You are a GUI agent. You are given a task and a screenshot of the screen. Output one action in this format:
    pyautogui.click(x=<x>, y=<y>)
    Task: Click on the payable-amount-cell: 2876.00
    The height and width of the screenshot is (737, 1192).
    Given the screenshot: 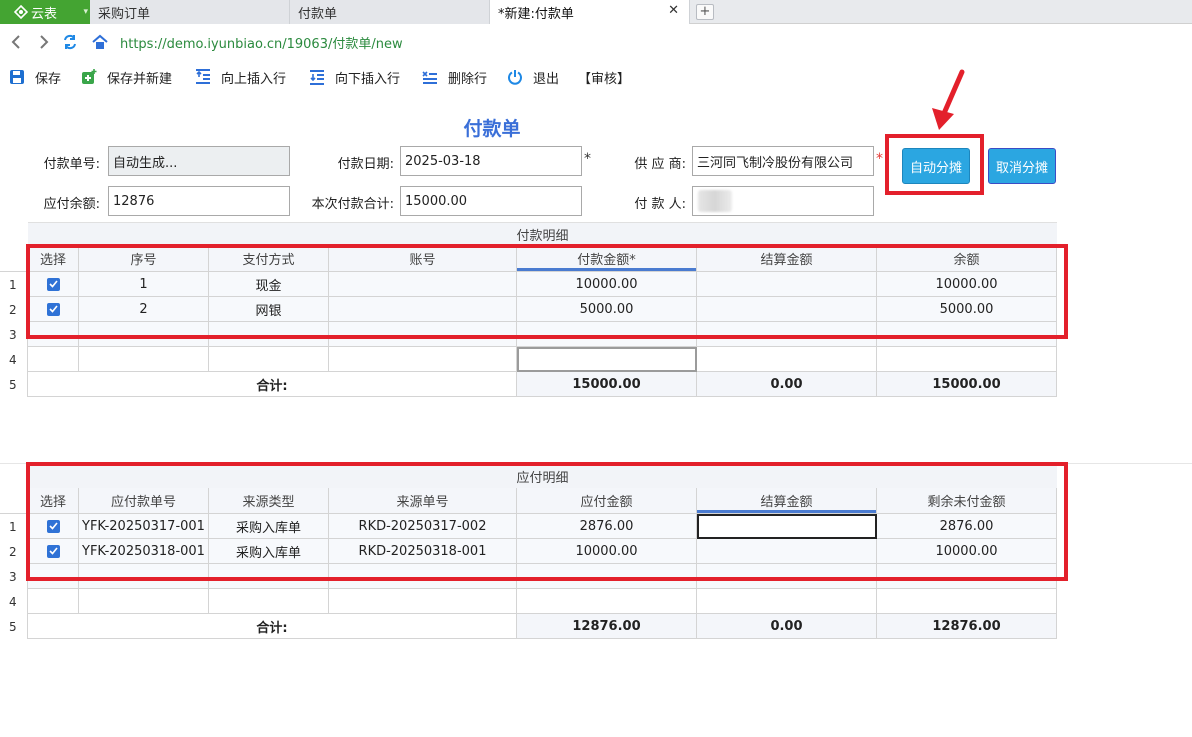 What is the action you would take?
    pyautogui.click(x=607, y=526)
    